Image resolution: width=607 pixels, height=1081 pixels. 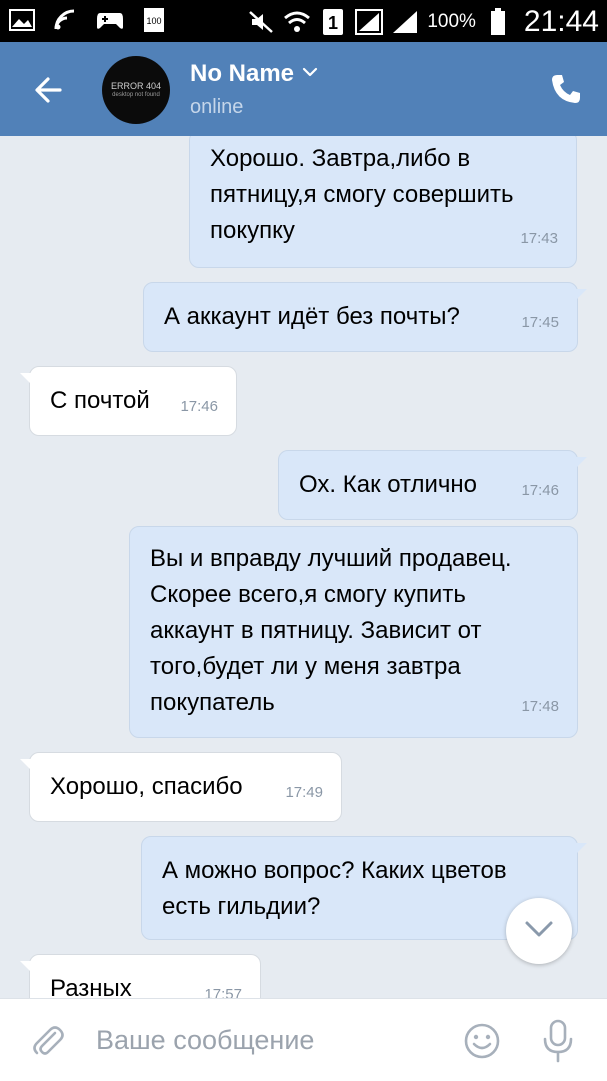 I want to click on avatar-subtext: desktop not found, so click(x=136, y=94).